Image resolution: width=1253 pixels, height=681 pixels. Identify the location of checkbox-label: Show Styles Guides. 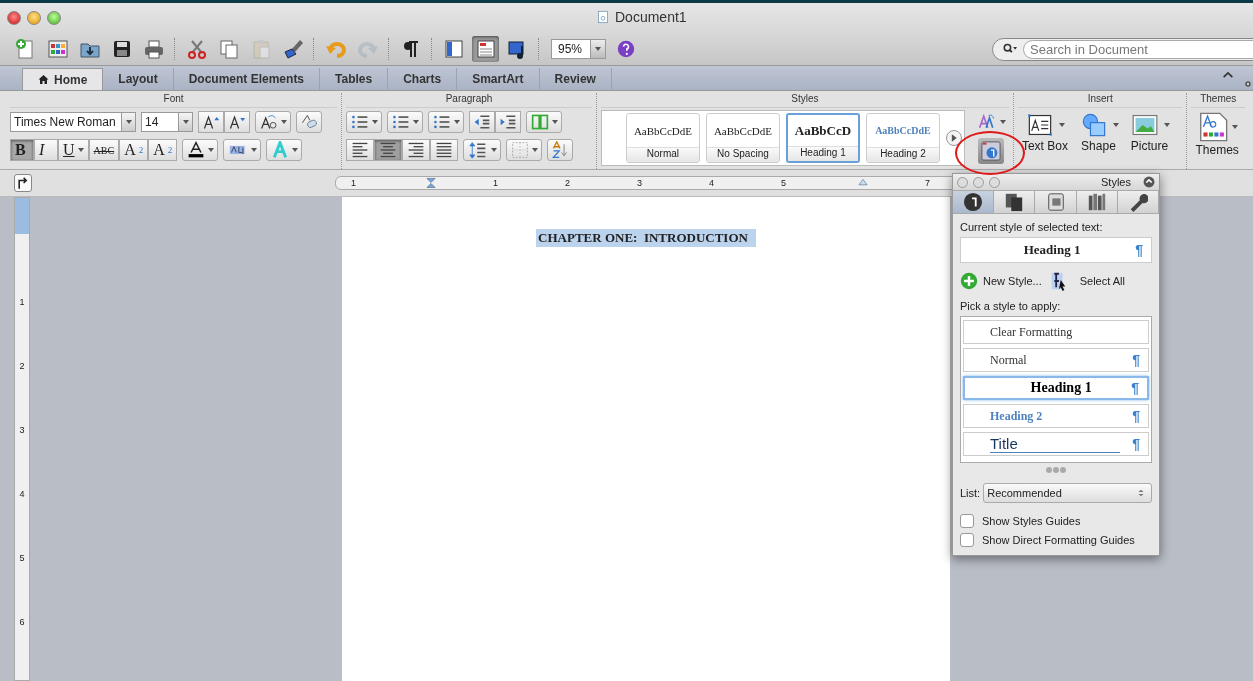
(1031, 521).